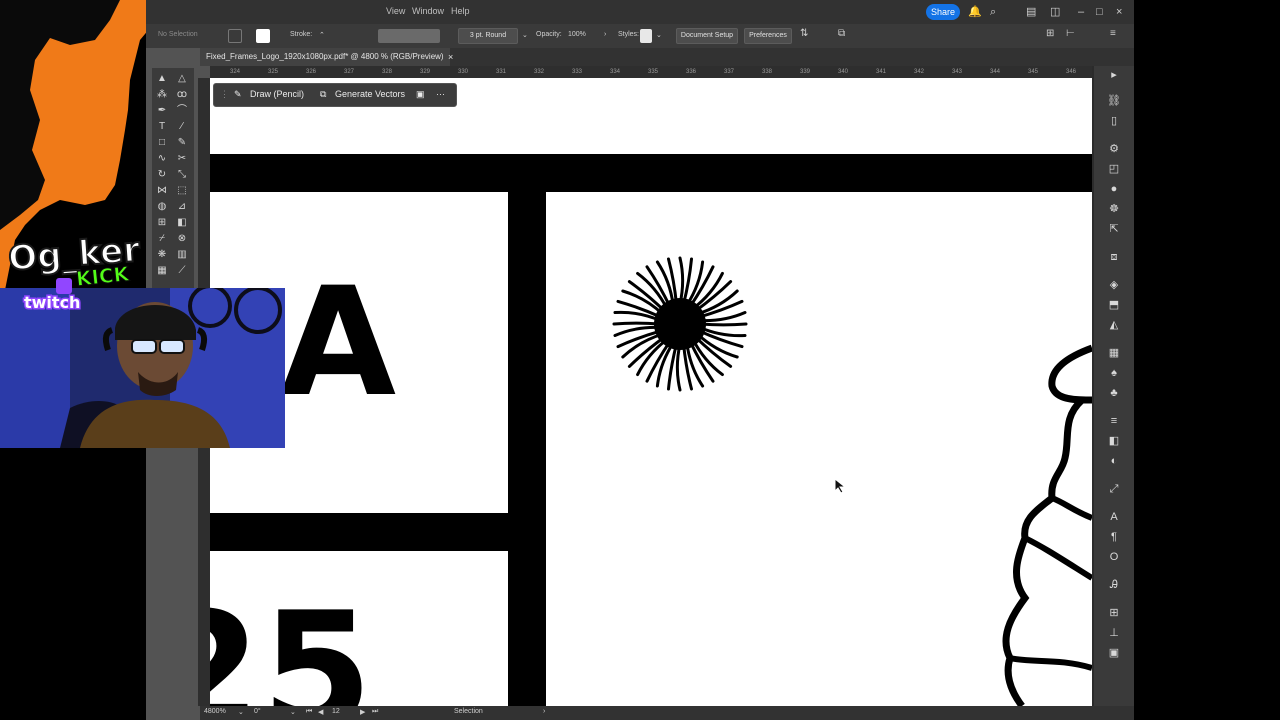  What do you see at coordinates (1114, 489) in the screenshot?
I see `transform-icon: ⤢` at bounding box center [1114, 489].